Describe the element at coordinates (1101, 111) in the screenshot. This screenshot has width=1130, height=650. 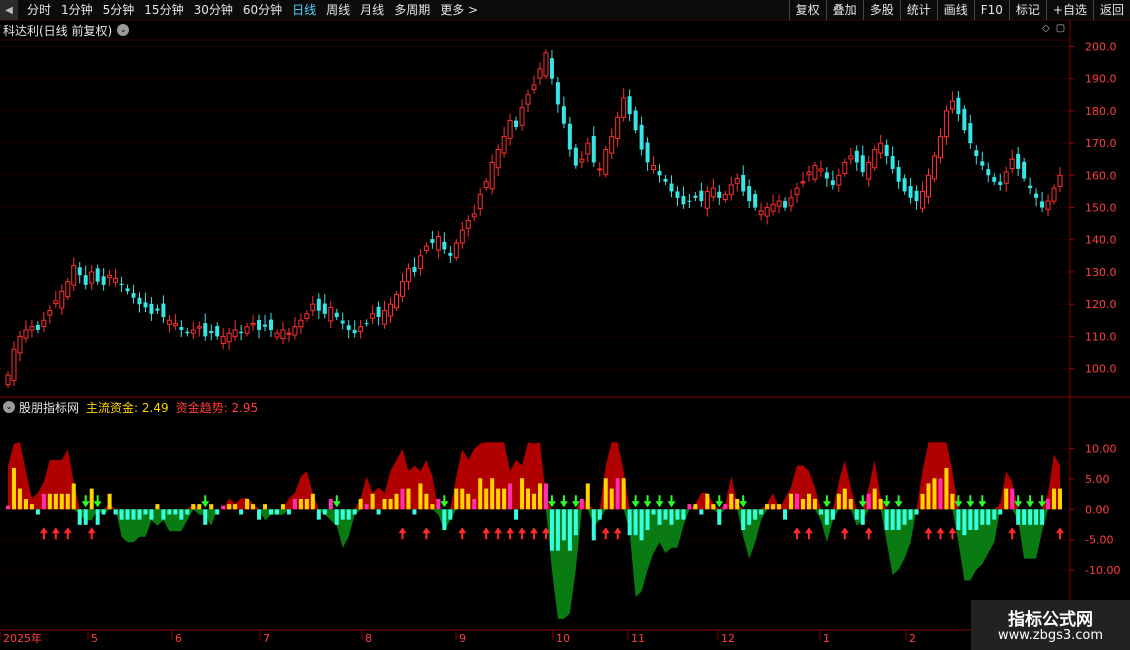
I see `price-tick-label: 180.0` at that location.